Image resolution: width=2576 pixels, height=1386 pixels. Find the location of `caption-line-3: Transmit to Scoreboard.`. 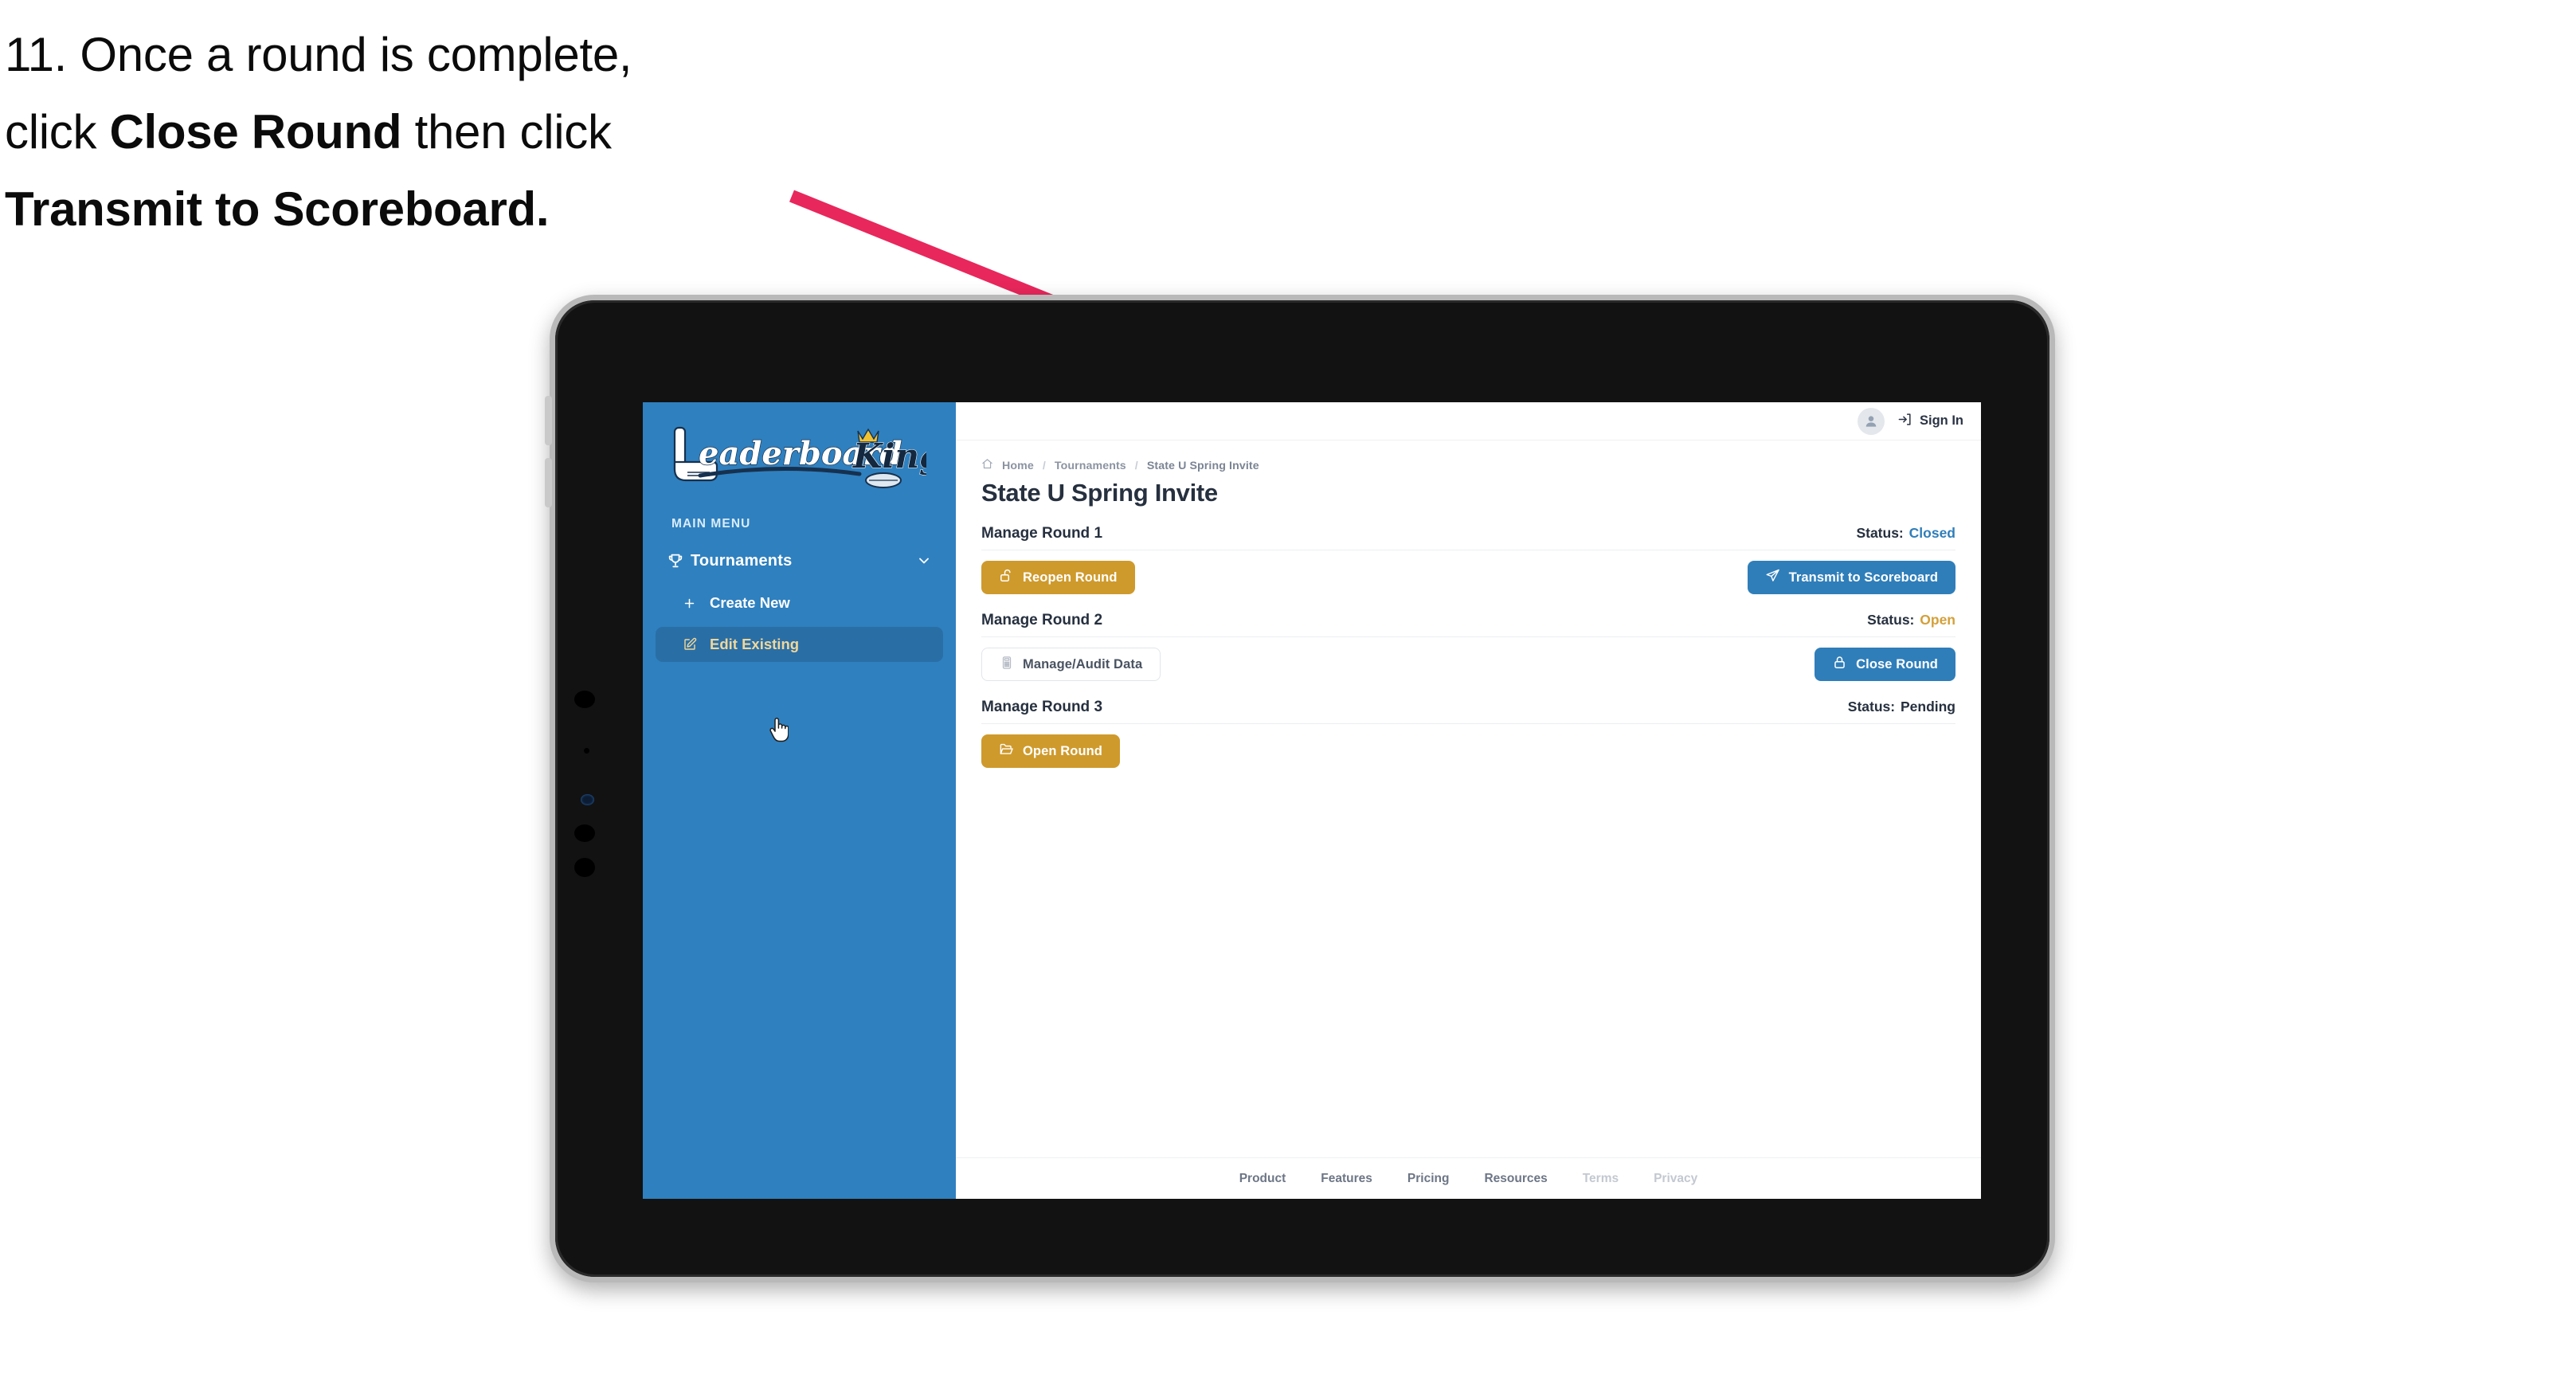

caption-line-3: Transmit to Scoreboard. is located at coordinates (451, 209).